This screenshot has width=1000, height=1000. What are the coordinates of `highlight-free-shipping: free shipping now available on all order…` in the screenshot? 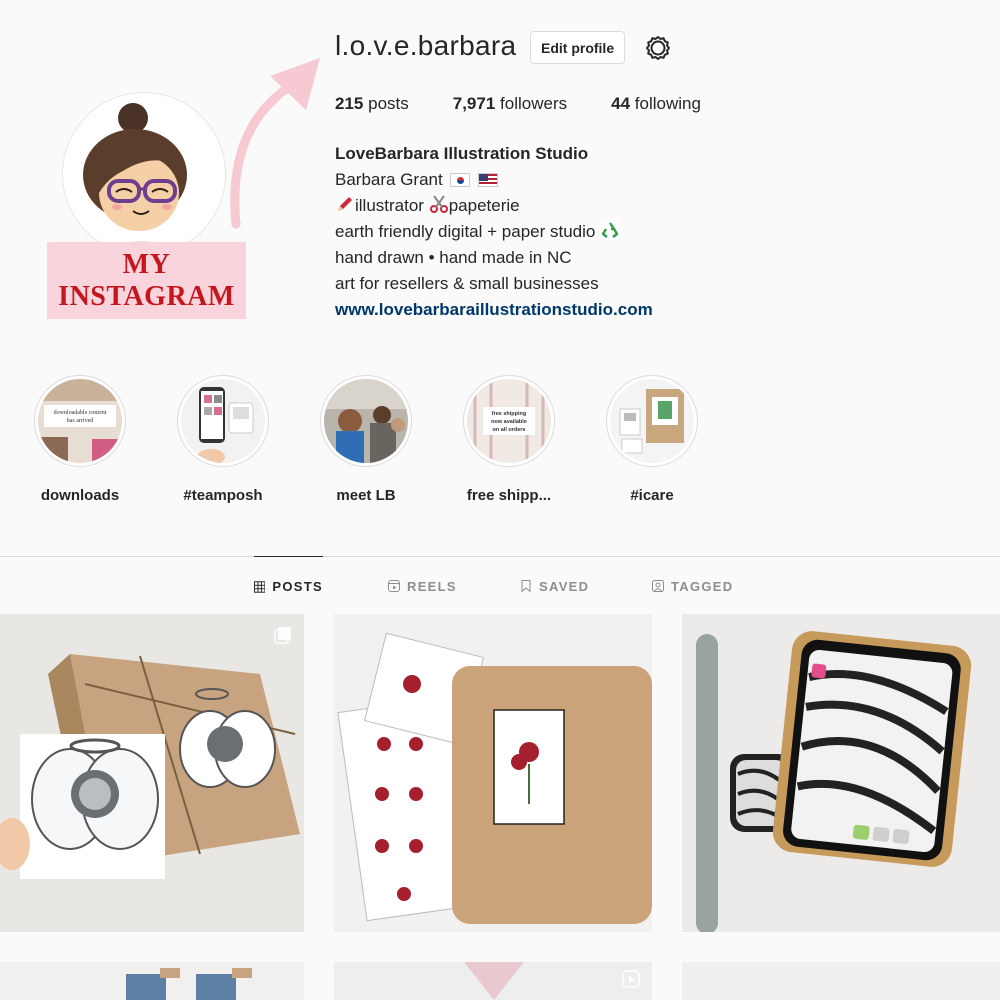 It's located at (509, 439).